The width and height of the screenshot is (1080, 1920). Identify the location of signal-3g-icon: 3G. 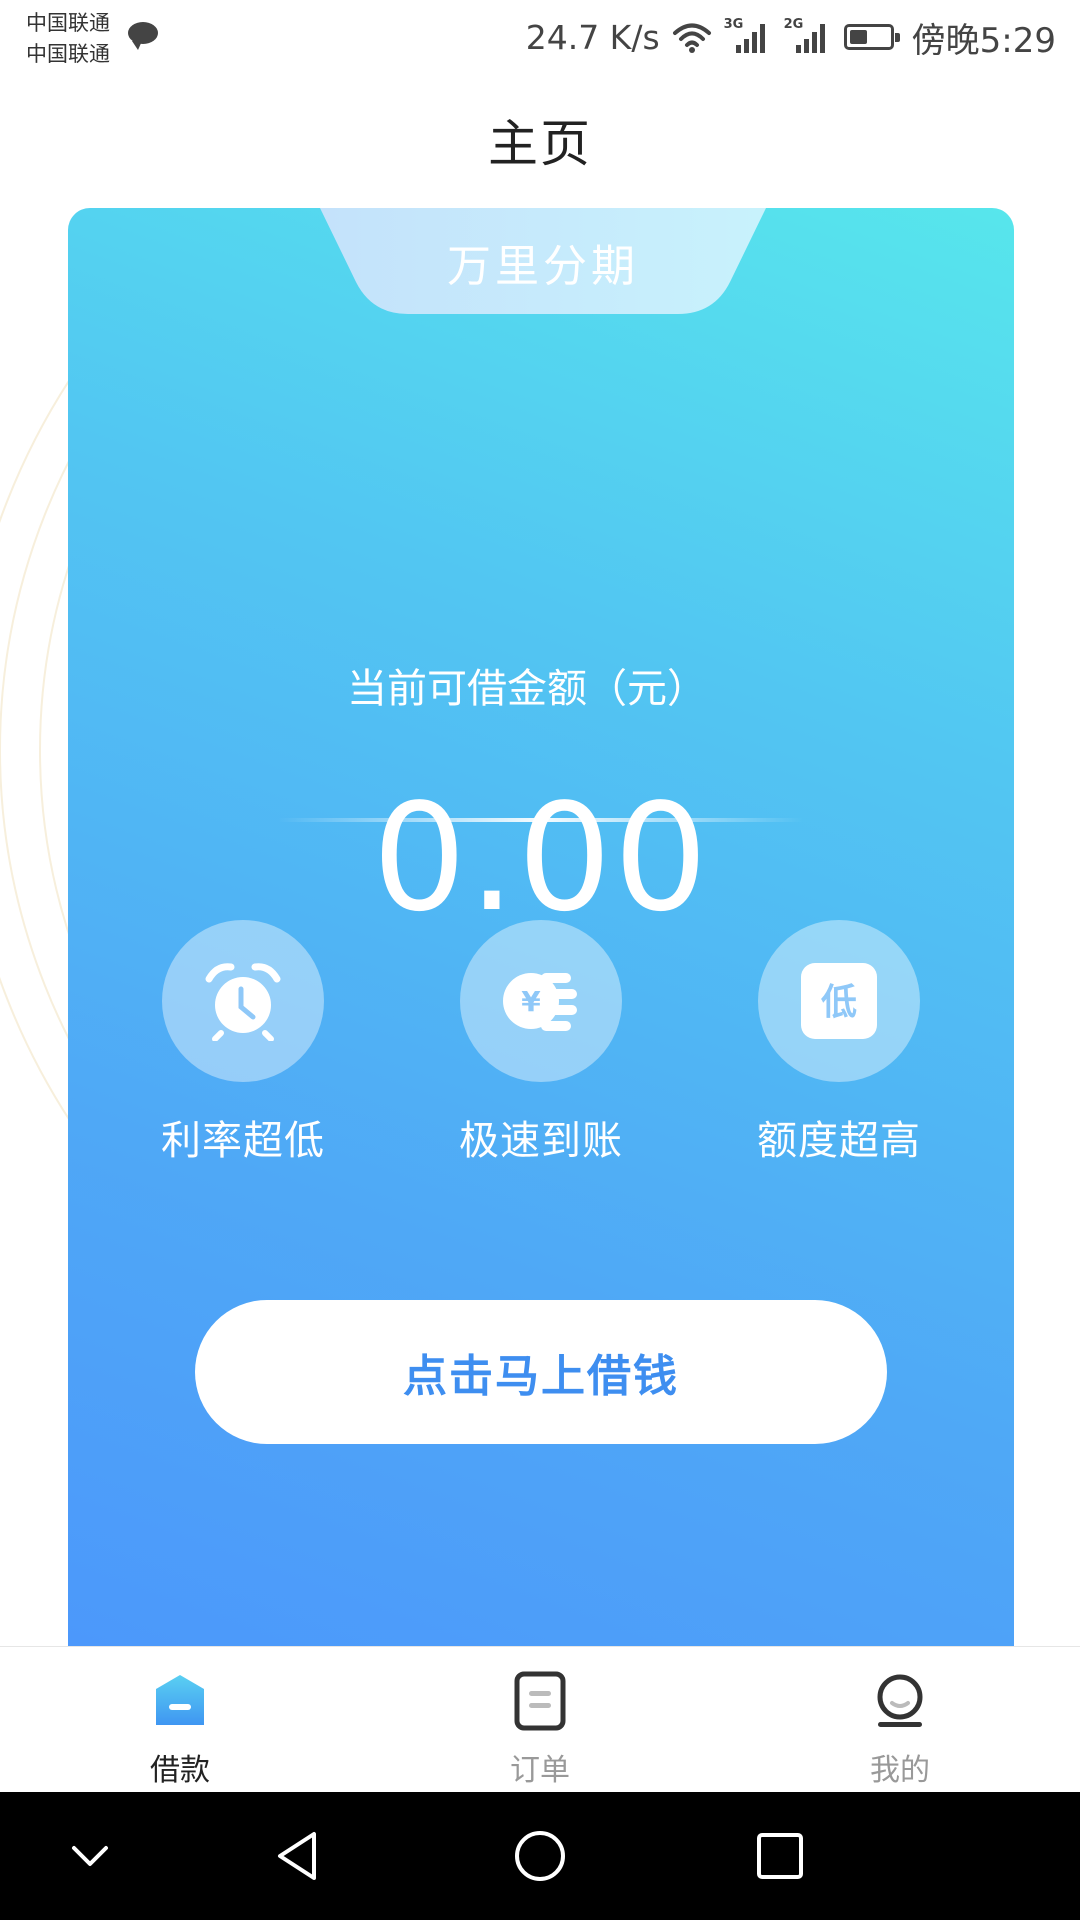
(748, 36).